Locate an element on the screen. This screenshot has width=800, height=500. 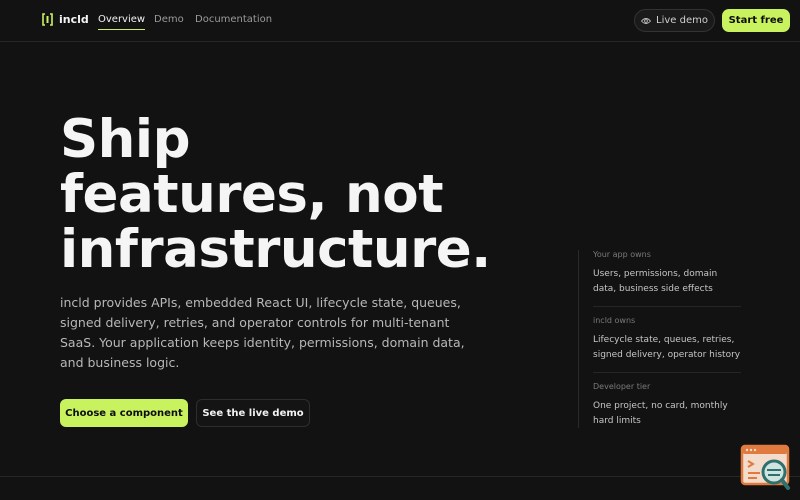
see-live-demo-button: See the live demo is located at coordinates (253, 413).